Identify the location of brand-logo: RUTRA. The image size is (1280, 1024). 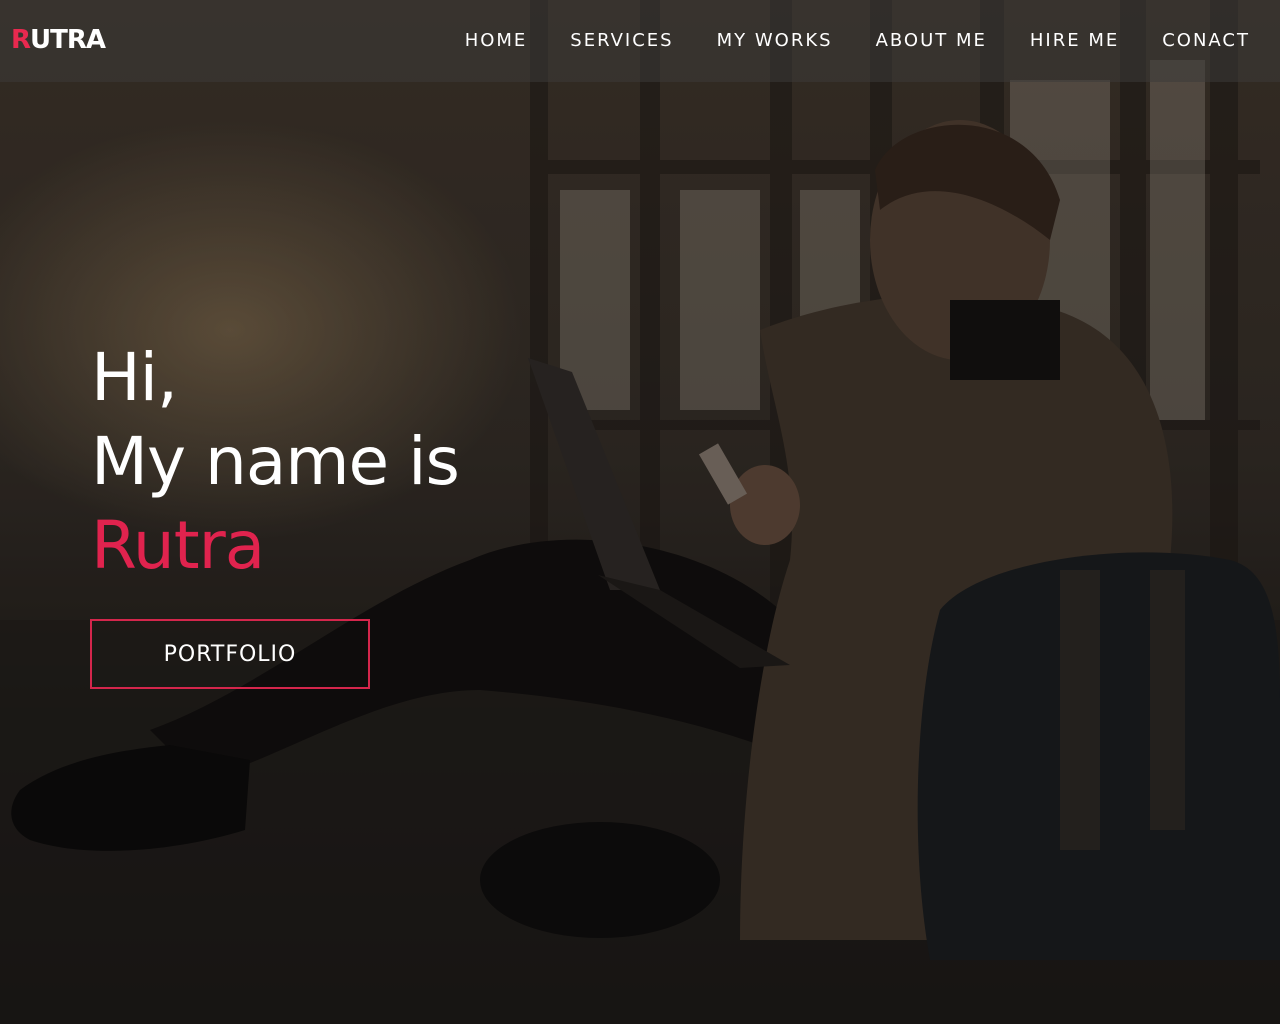
(58, 40).